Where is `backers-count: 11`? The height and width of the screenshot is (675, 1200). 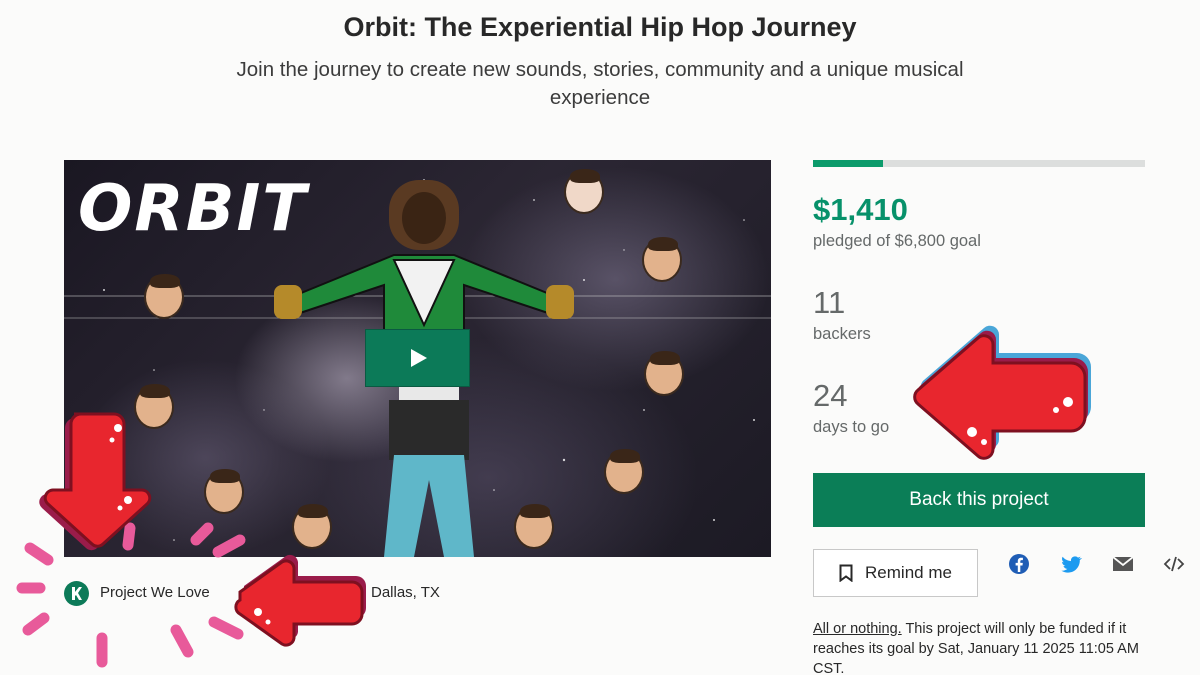 backers-count: 11 is located at coordinates (829, 302).